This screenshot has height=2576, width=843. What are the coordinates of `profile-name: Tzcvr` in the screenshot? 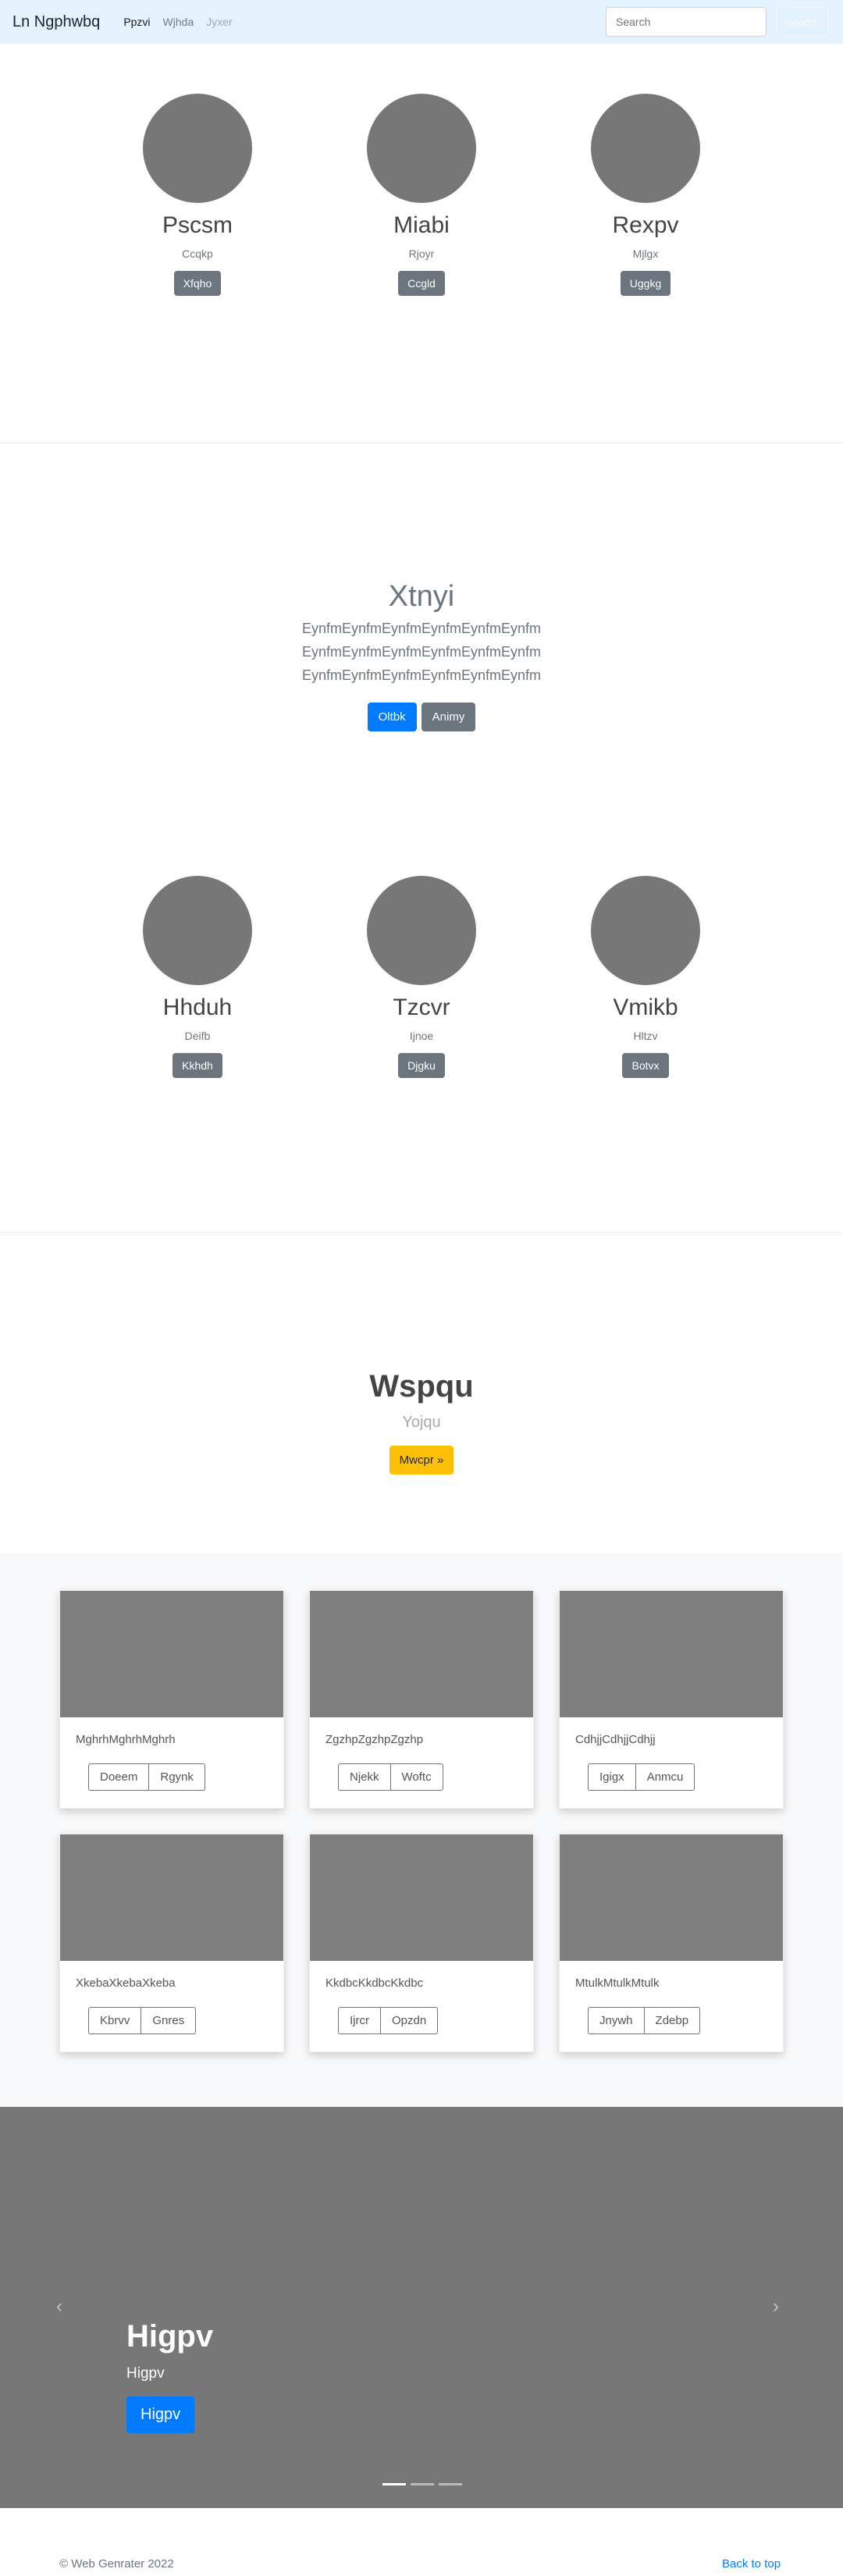 It's located at (421, 1007).